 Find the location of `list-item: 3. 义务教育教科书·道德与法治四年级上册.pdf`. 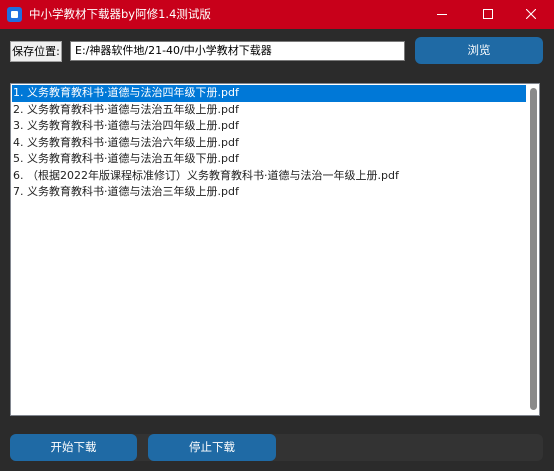

list-item: 3. 义务教育教科书·道德与法治四年级上册.pdf is located at coordinates (269, 126).